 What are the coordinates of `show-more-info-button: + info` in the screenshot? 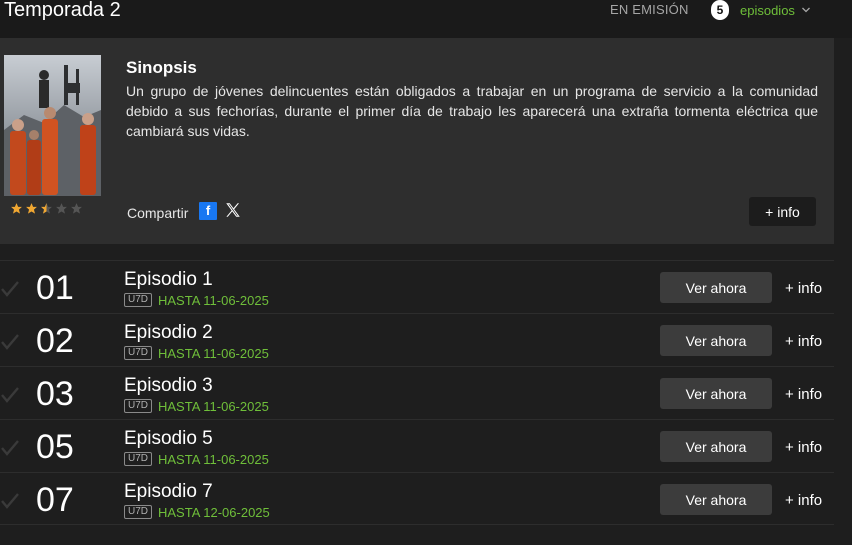 It's located at (782, 211).